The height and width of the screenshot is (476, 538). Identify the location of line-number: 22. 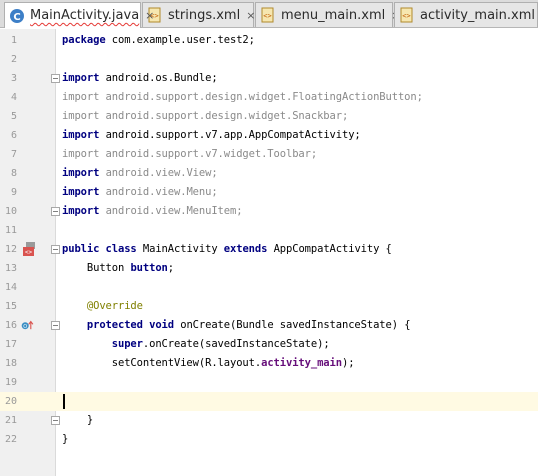
(10, 439).